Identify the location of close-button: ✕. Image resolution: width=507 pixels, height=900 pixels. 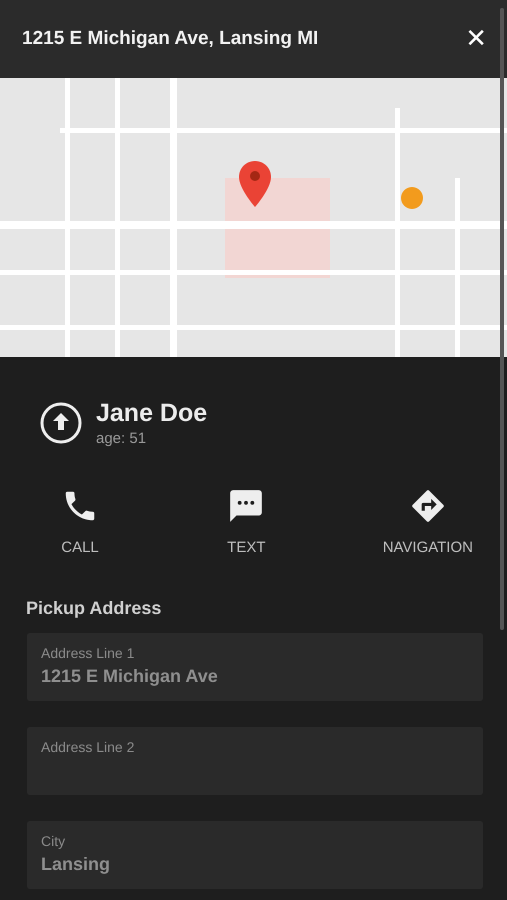
(476, 39).